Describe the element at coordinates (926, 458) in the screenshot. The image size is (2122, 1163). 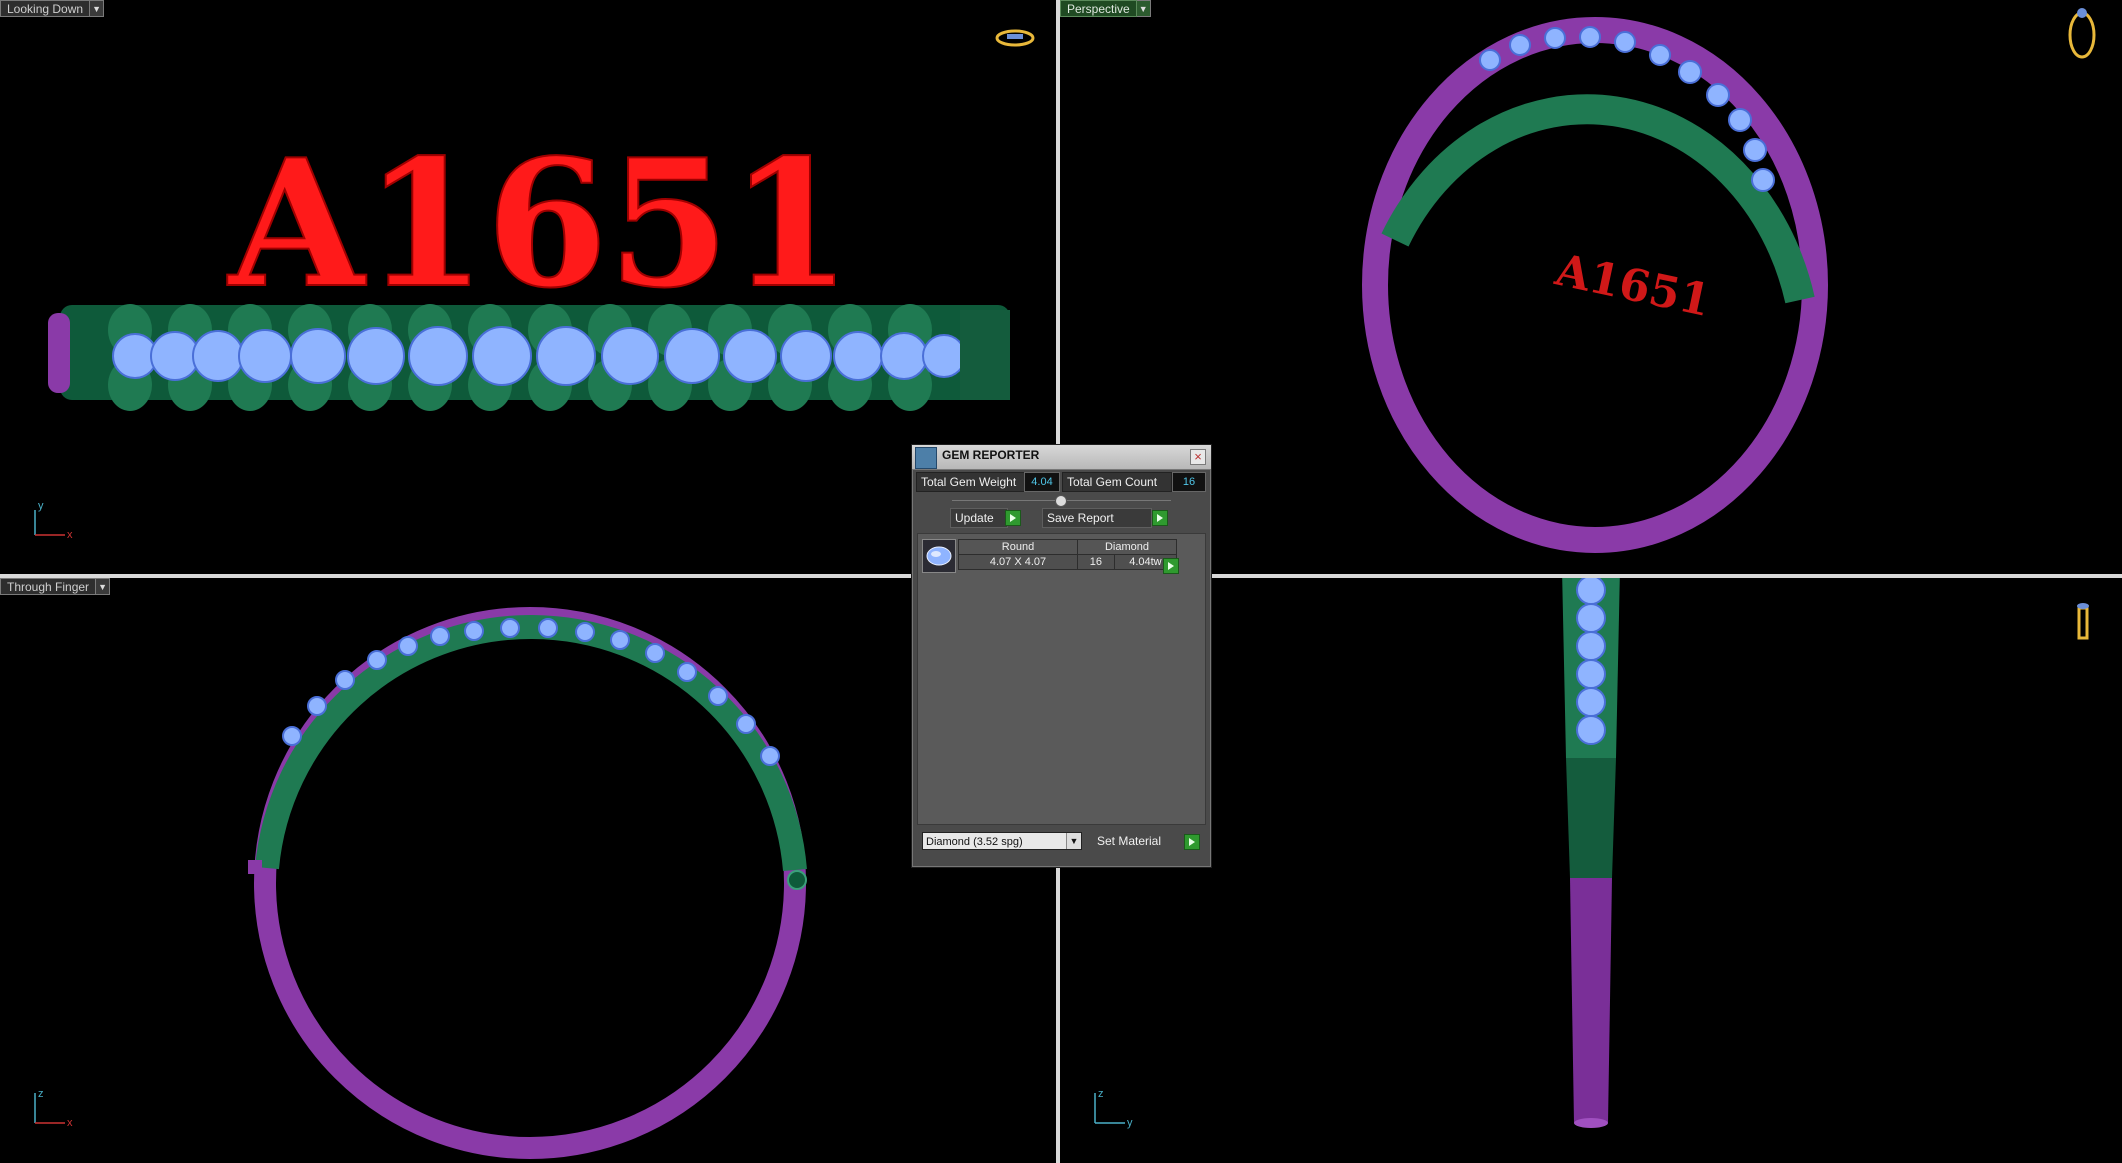
I see `gem-reporter-logo-icon` at that location.